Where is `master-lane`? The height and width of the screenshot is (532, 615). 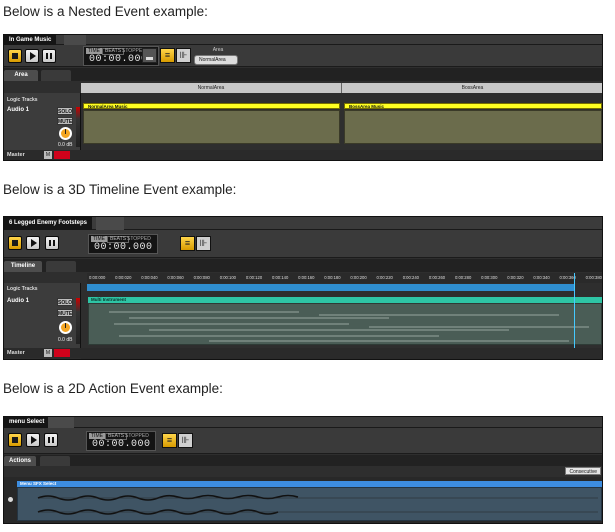 master-lane is located at coordinates (341, 353).